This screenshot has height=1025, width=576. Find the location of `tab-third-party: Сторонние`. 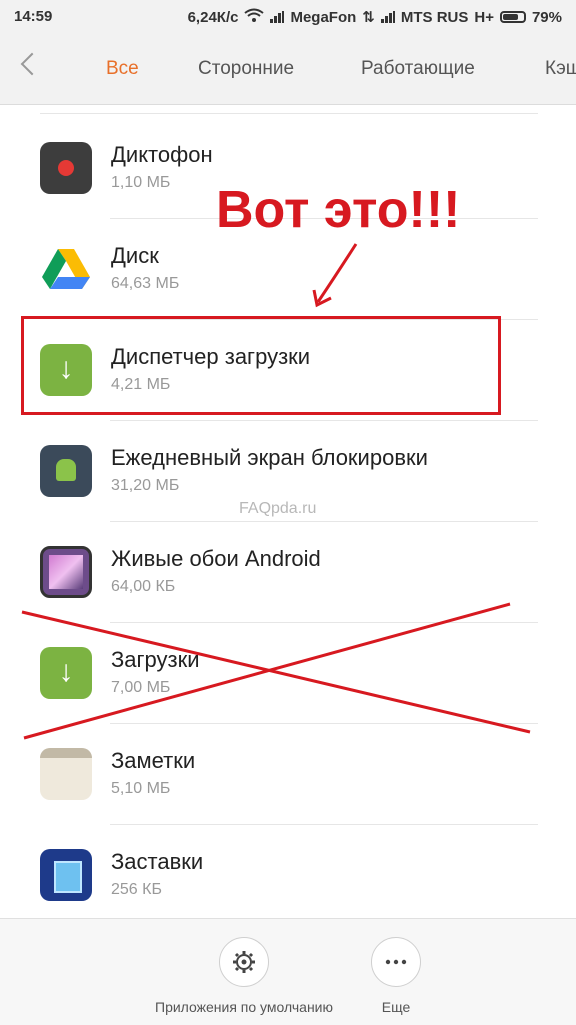

tab-third-party: Сторонние is located at coordinates (246, 69).